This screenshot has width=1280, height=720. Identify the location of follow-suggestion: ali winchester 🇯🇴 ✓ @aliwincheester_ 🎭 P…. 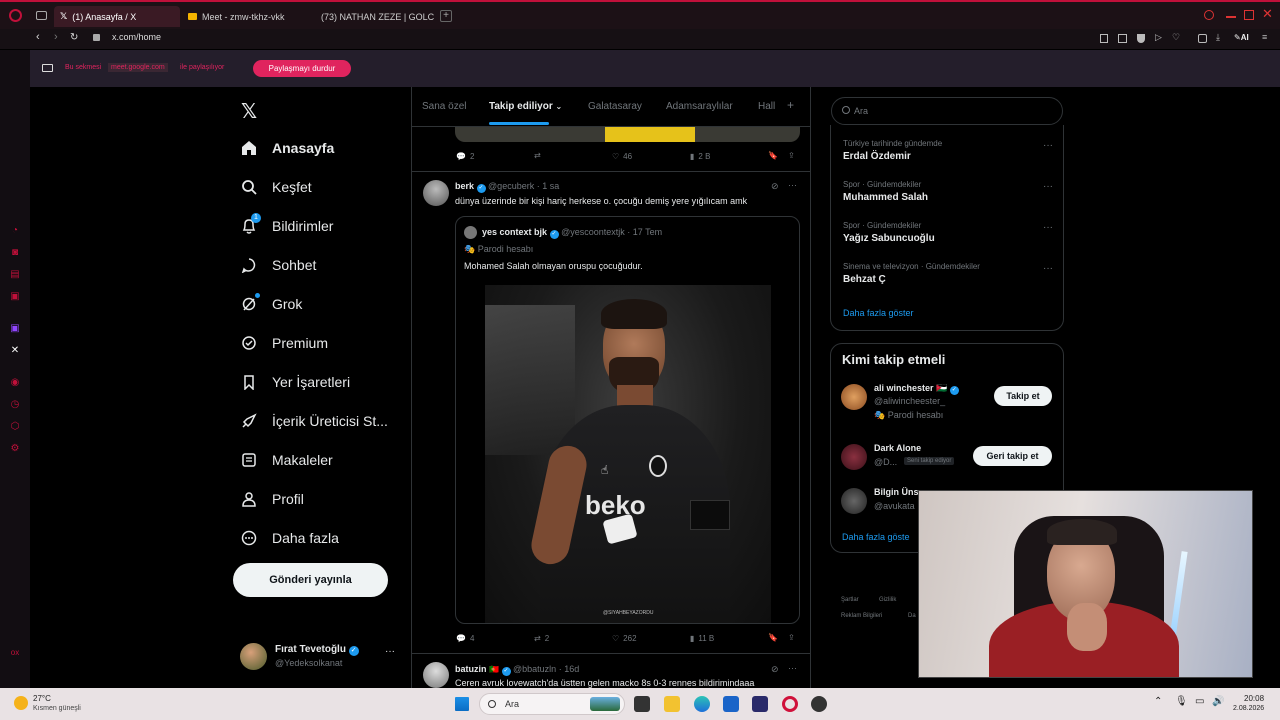
(947, 401).